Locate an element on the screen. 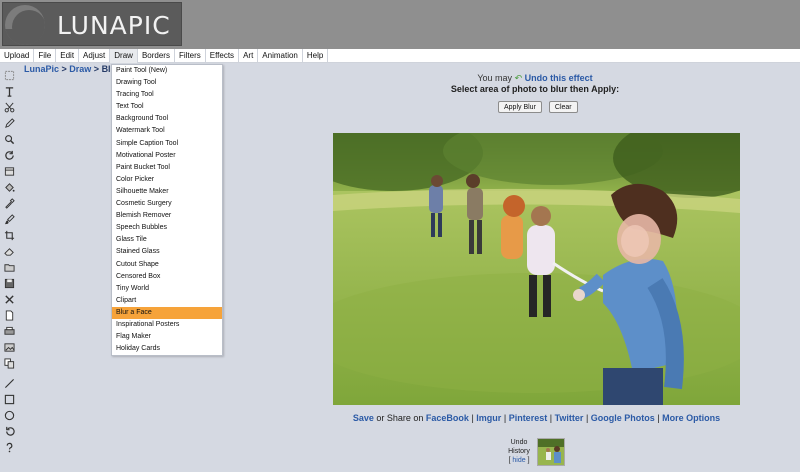 This screenshot has height=472, width=800. left-toolbar is located at coordinates (9, 268).